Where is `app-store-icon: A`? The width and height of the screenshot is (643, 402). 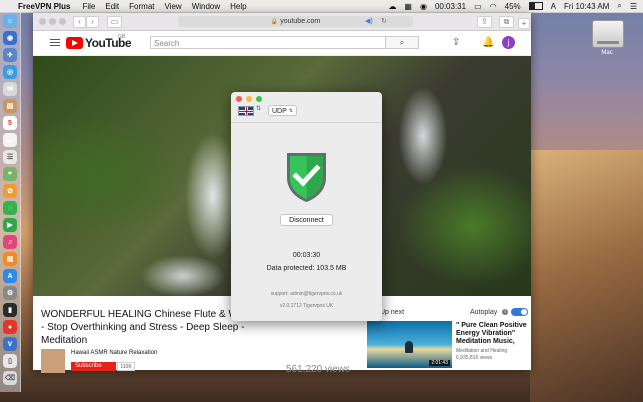 app-store-icon: A is located at coordinates (10, 276).